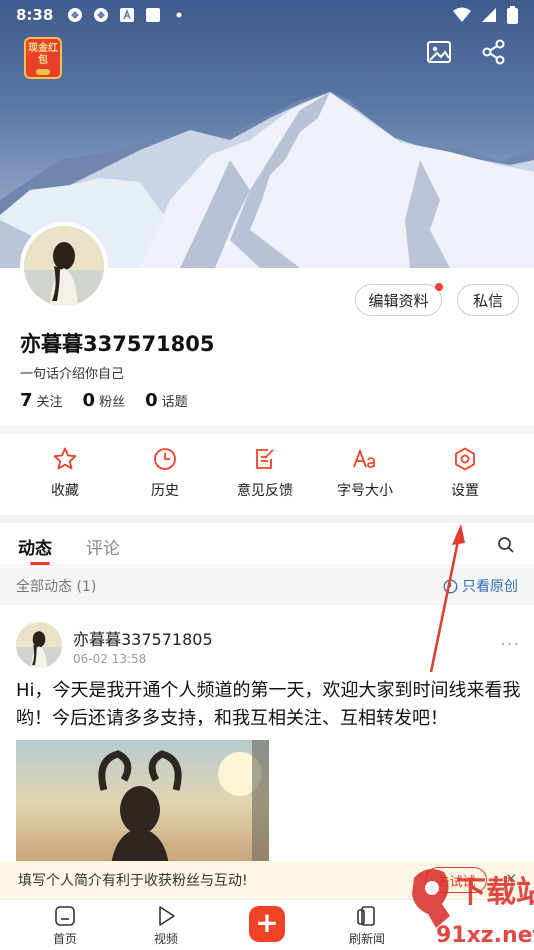  I want to click on original-only-toggle: 只看原创, so click(480, 586).